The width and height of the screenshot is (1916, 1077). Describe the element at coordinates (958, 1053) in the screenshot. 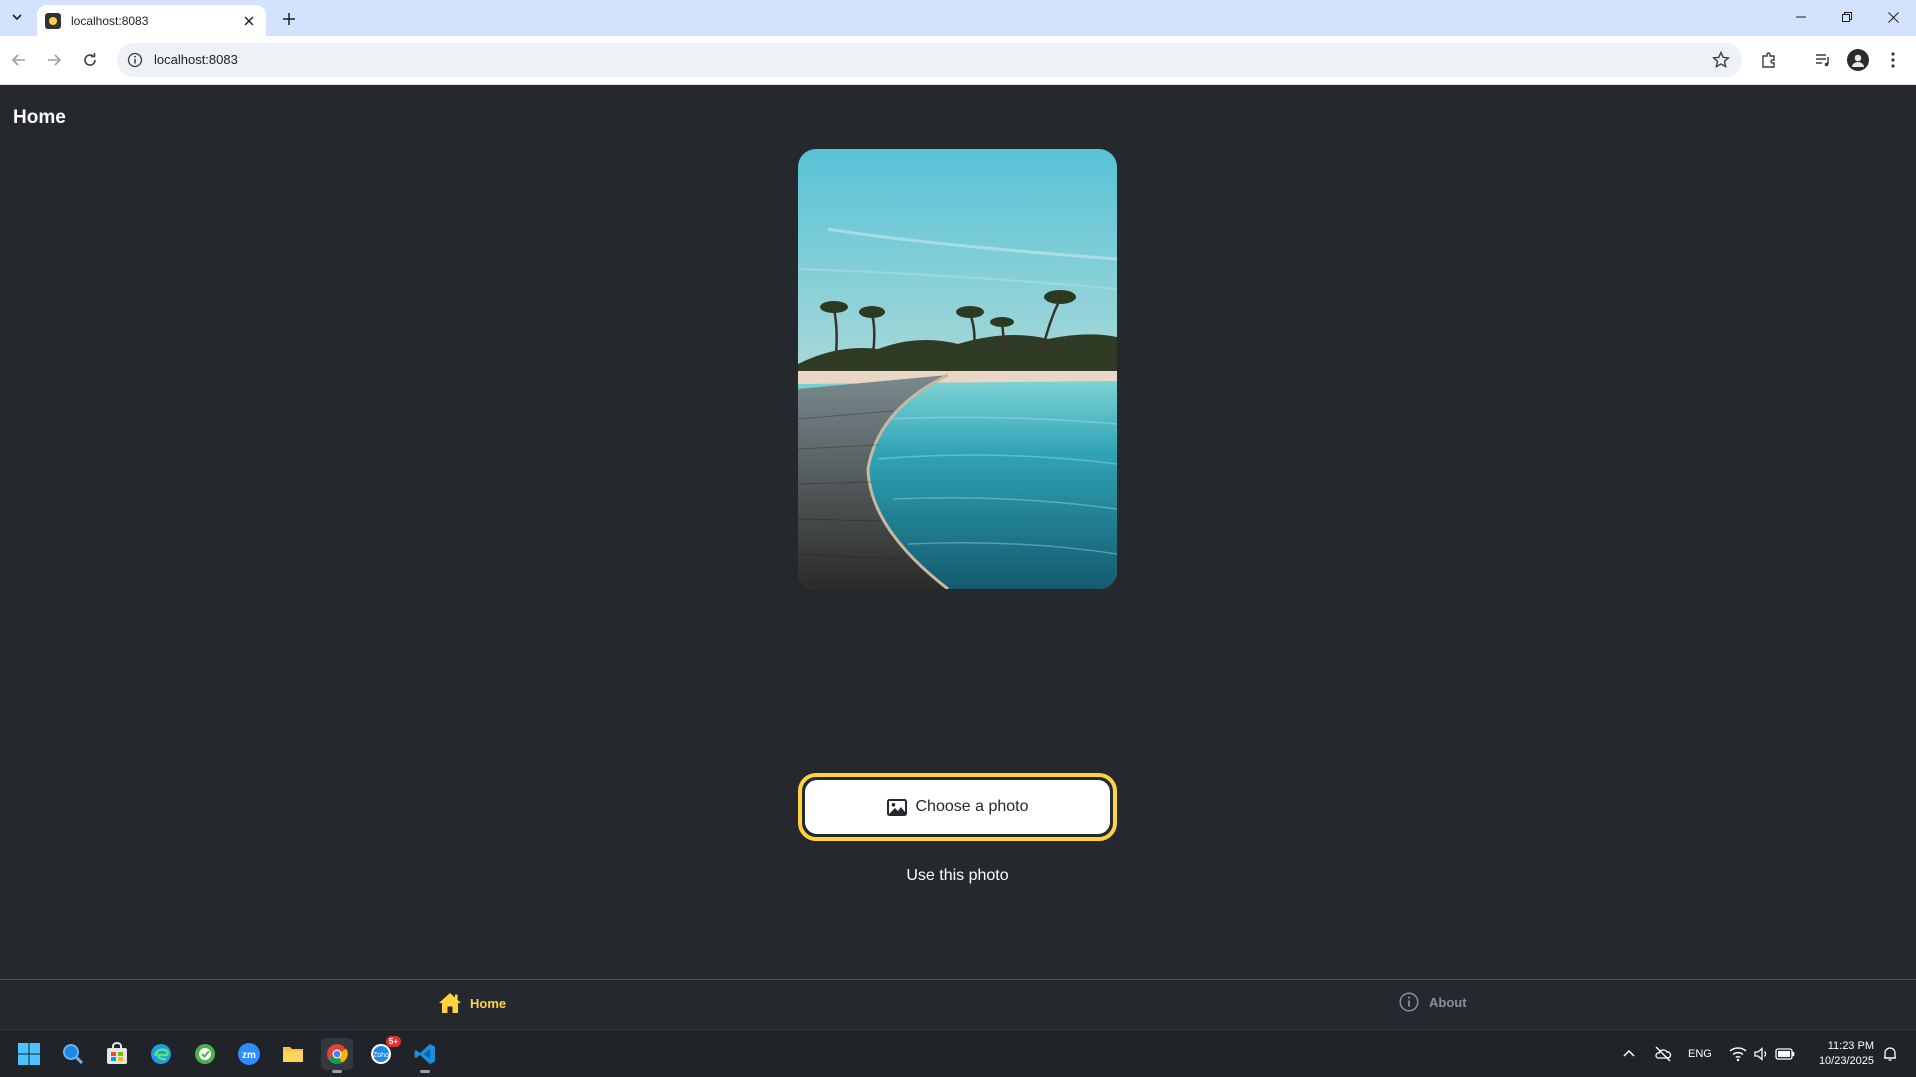

I see `windows-taskbar: zm Zoho 5+ ENG 11:23 PM 10/23/2025` at that location.